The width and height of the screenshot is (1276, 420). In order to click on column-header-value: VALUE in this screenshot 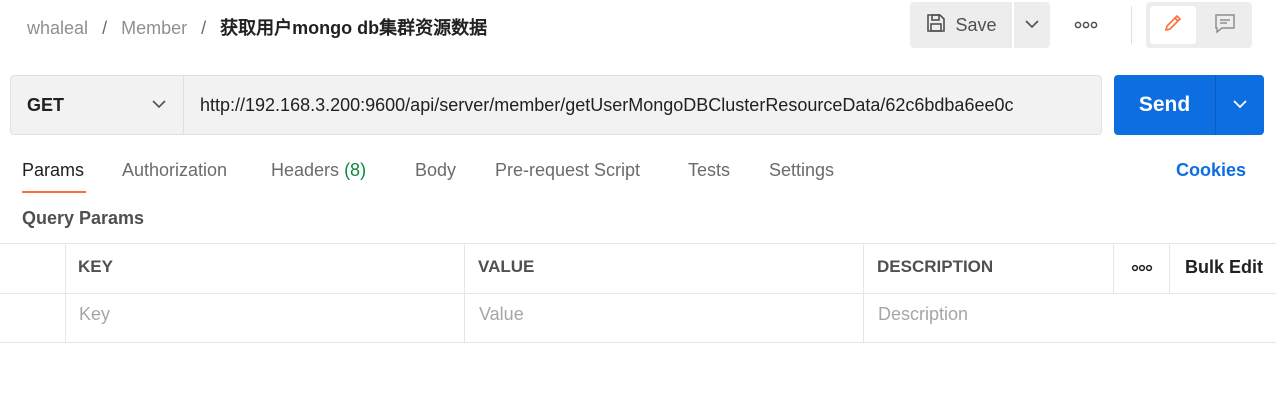, I will do `click(506, 266)`.